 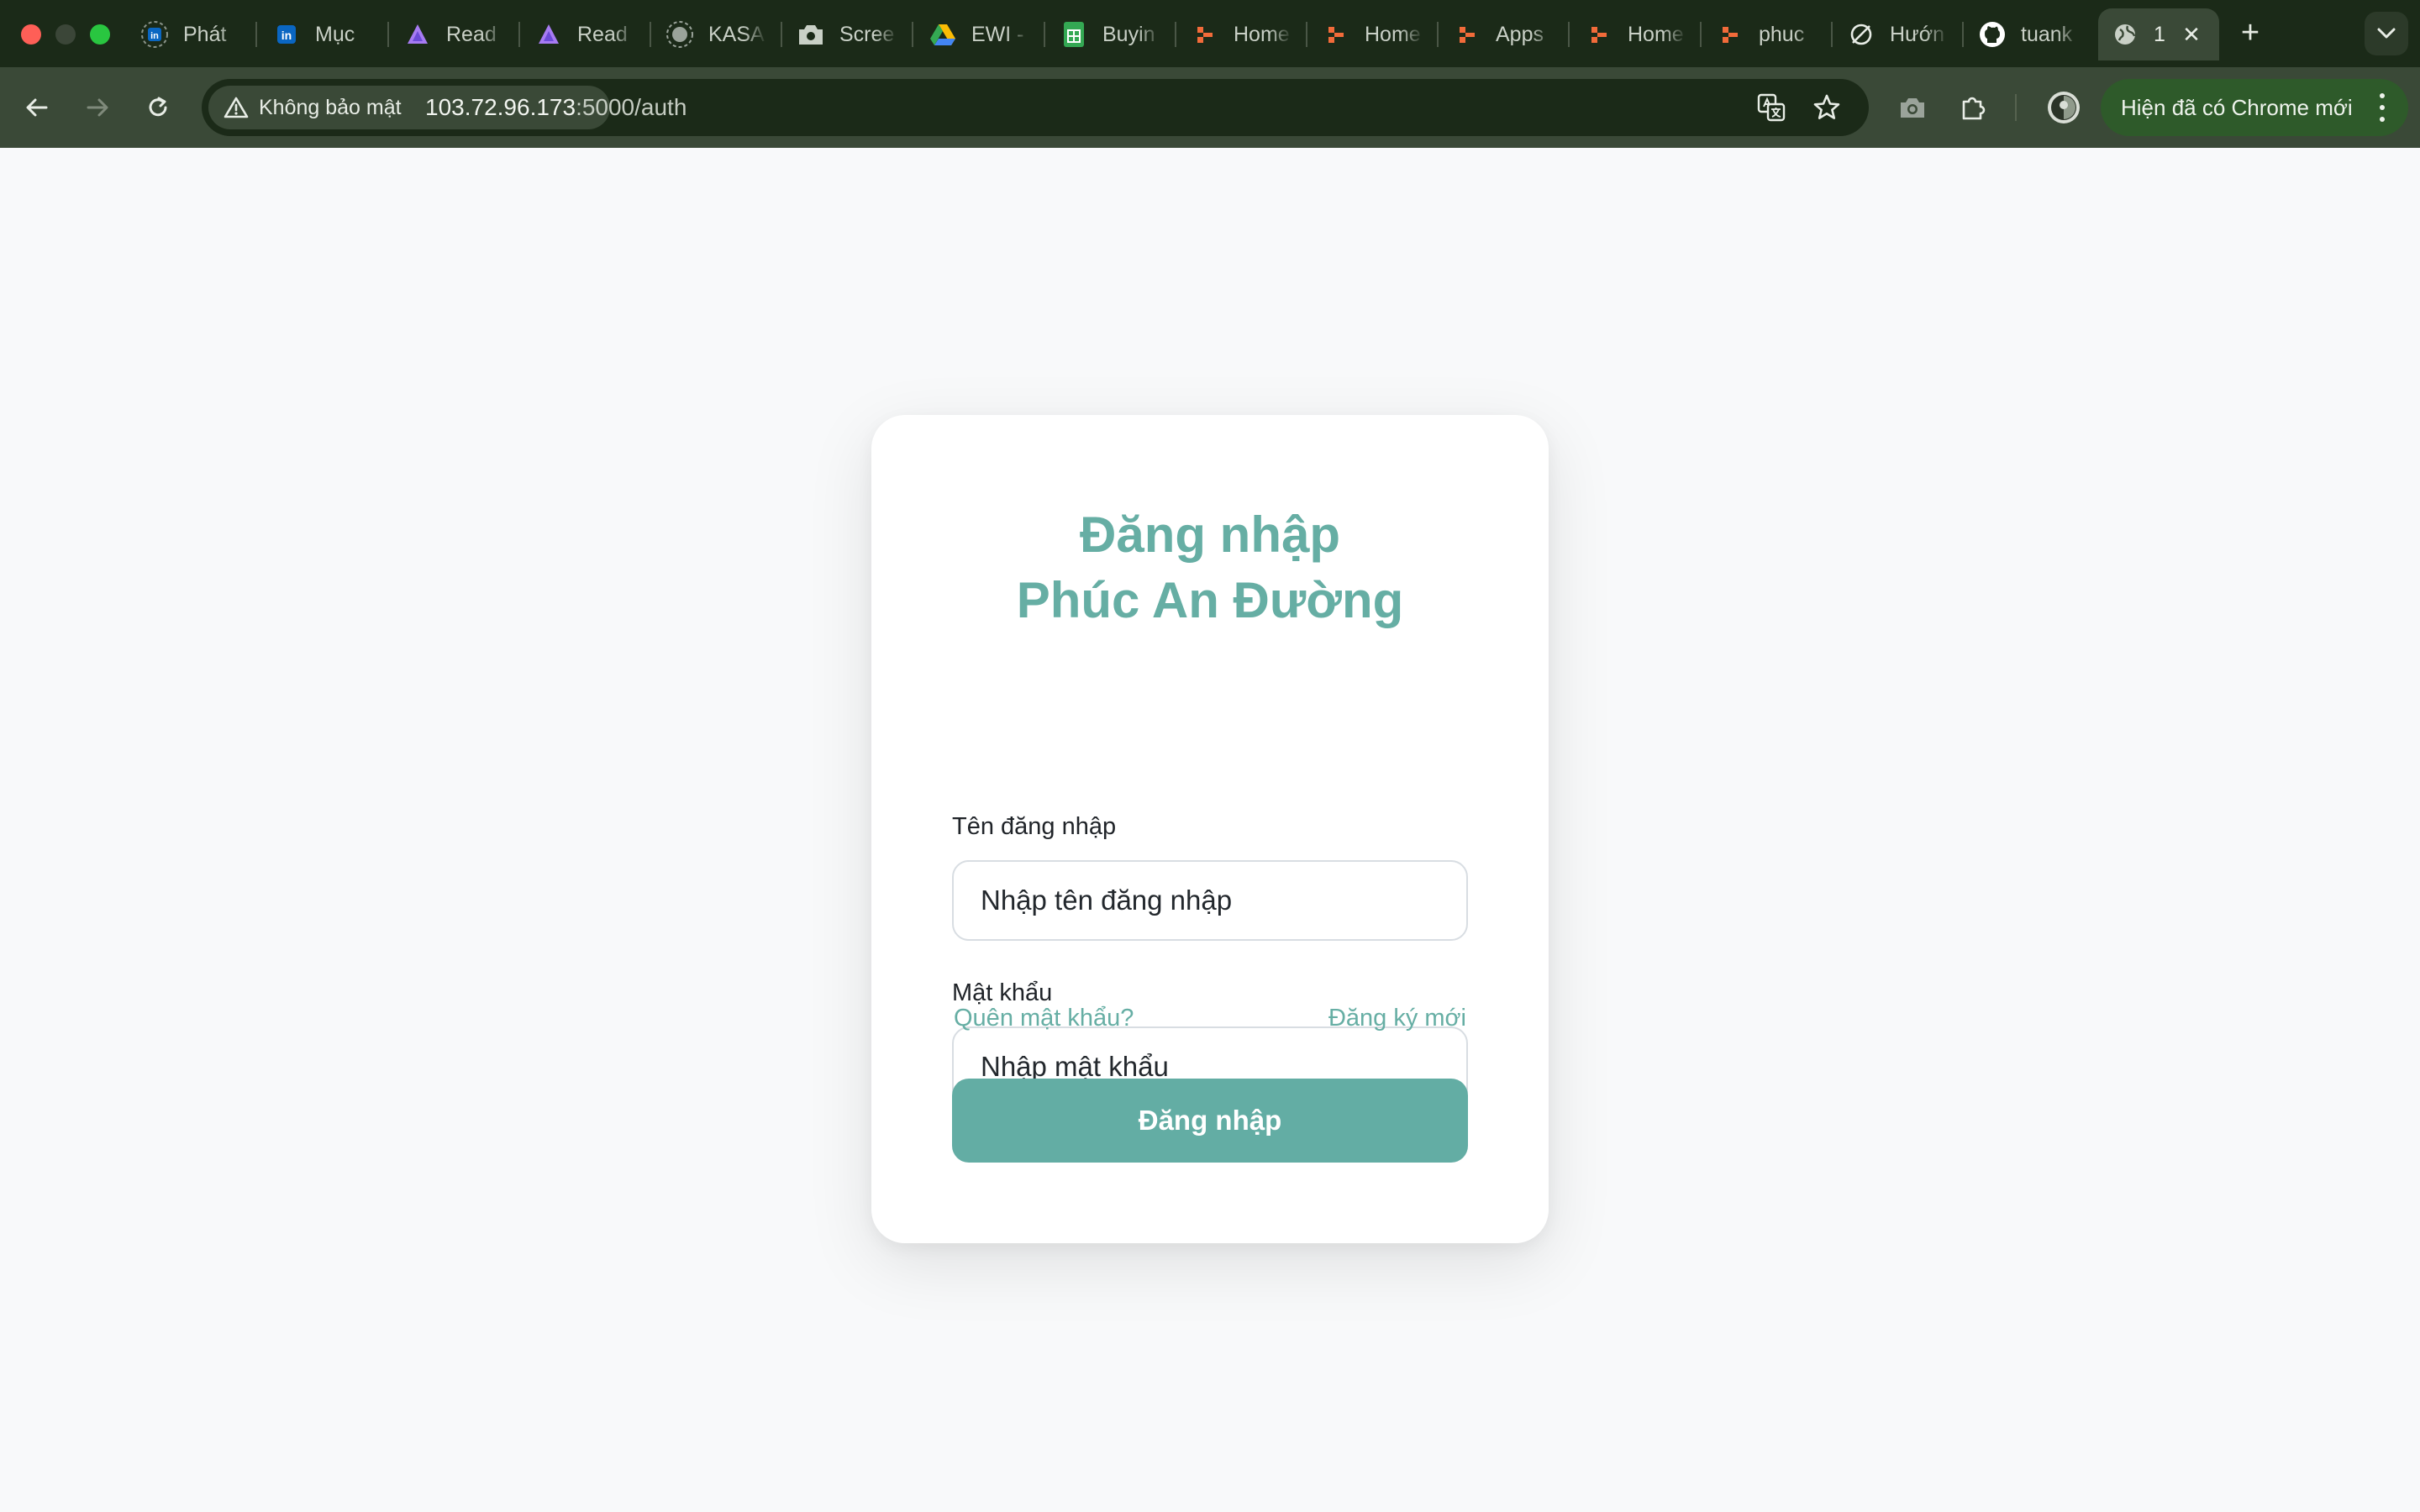 I want to click on tab-search-button, so click(x=2387, y=33).